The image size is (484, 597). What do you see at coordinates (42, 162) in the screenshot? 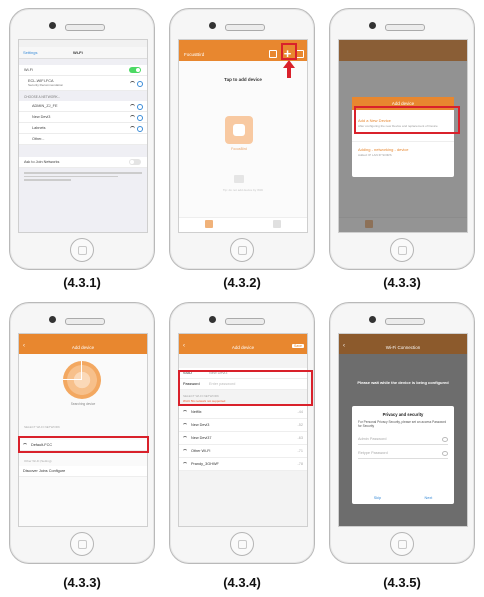
I see `ask-join-label: Ask to Join Networks` at bounding box center [42, 162].